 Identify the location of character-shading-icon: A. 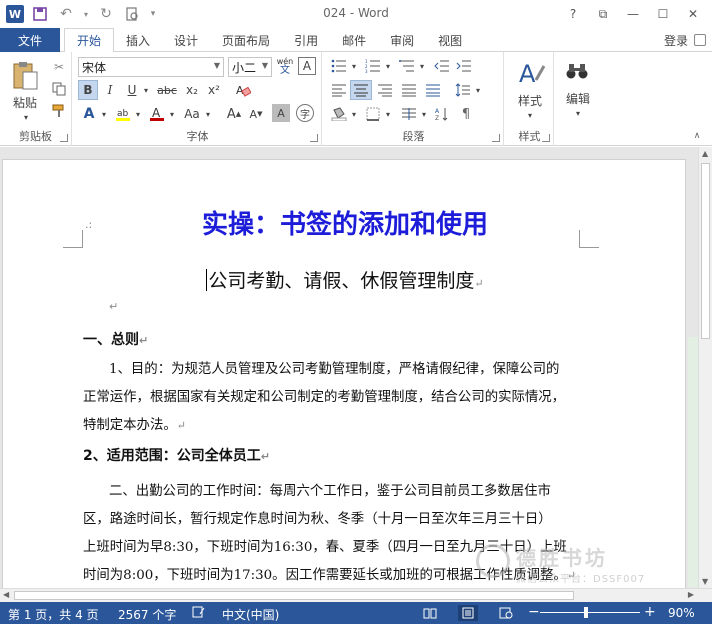
(281, 113).